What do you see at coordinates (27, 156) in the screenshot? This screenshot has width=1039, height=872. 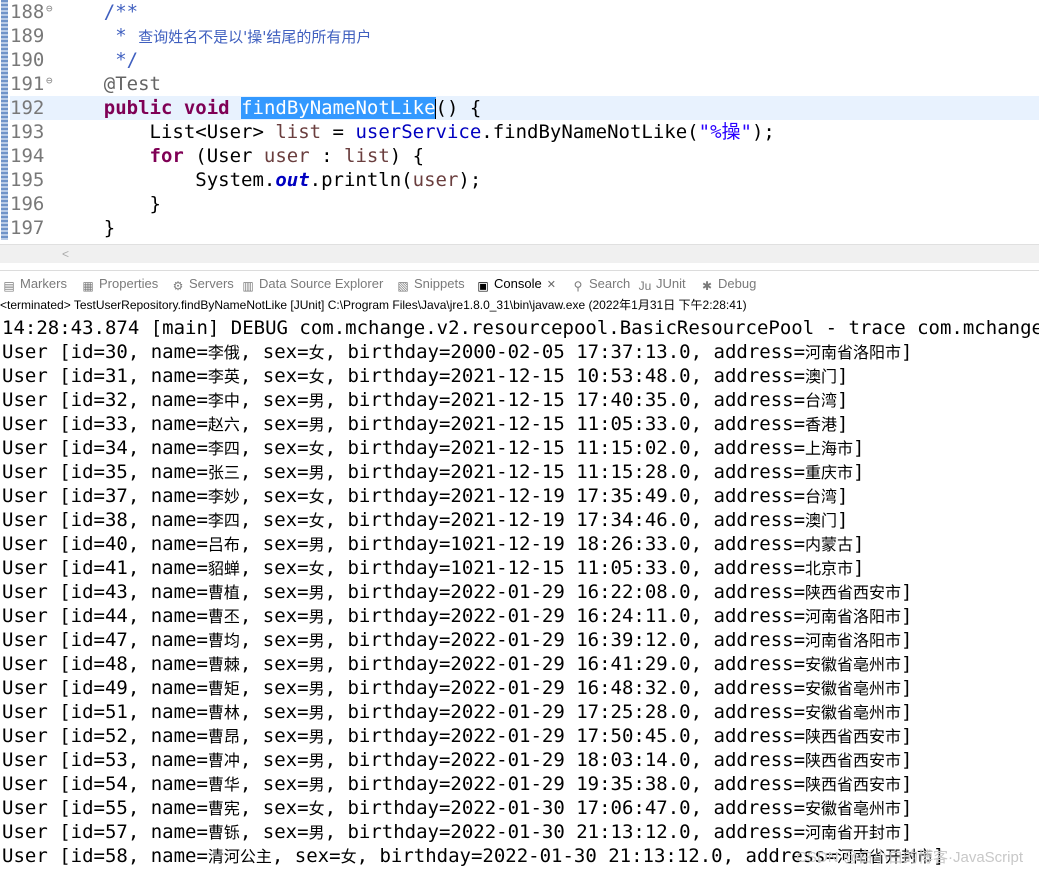 I see `line-number: 194` at bounding box center [27, 156].